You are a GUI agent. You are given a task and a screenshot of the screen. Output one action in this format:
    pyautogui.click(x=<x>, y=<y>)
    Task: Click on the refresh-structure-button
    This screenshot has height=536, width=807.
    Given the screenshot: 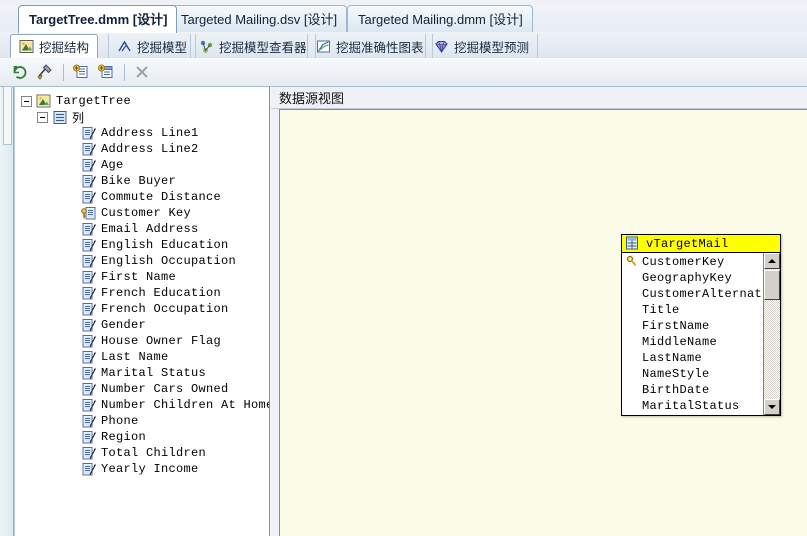 What is the action you would take?
    pyautogui.click(x=20, y=72)
    